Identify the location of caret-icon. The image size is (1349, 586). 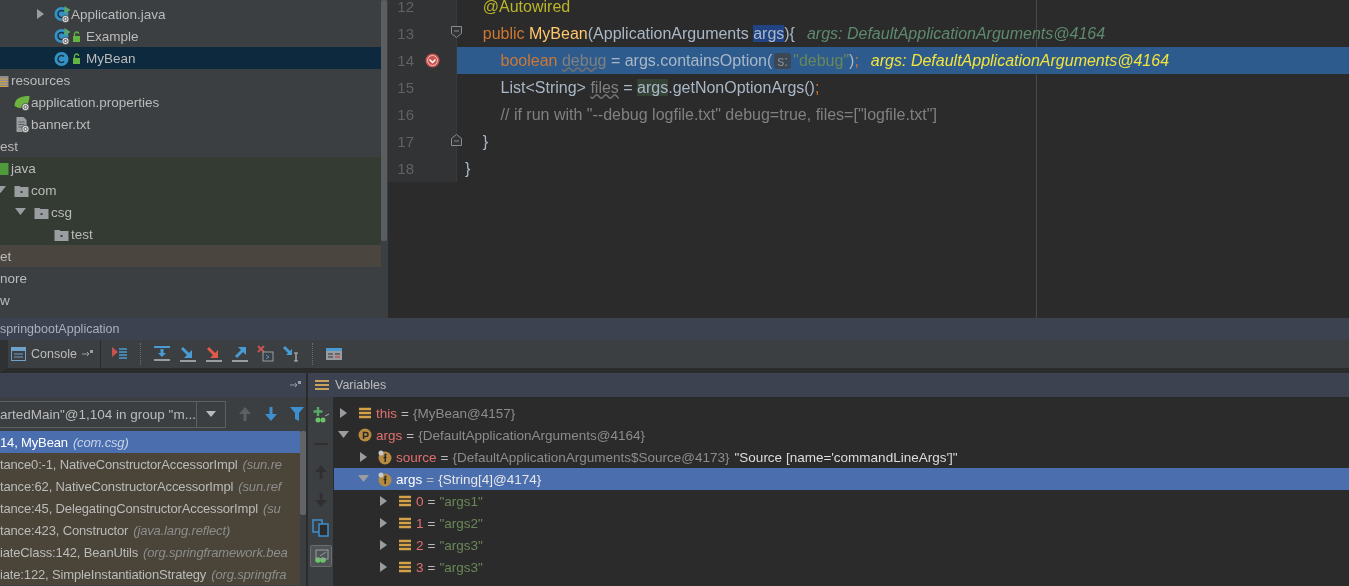
(210, 414).